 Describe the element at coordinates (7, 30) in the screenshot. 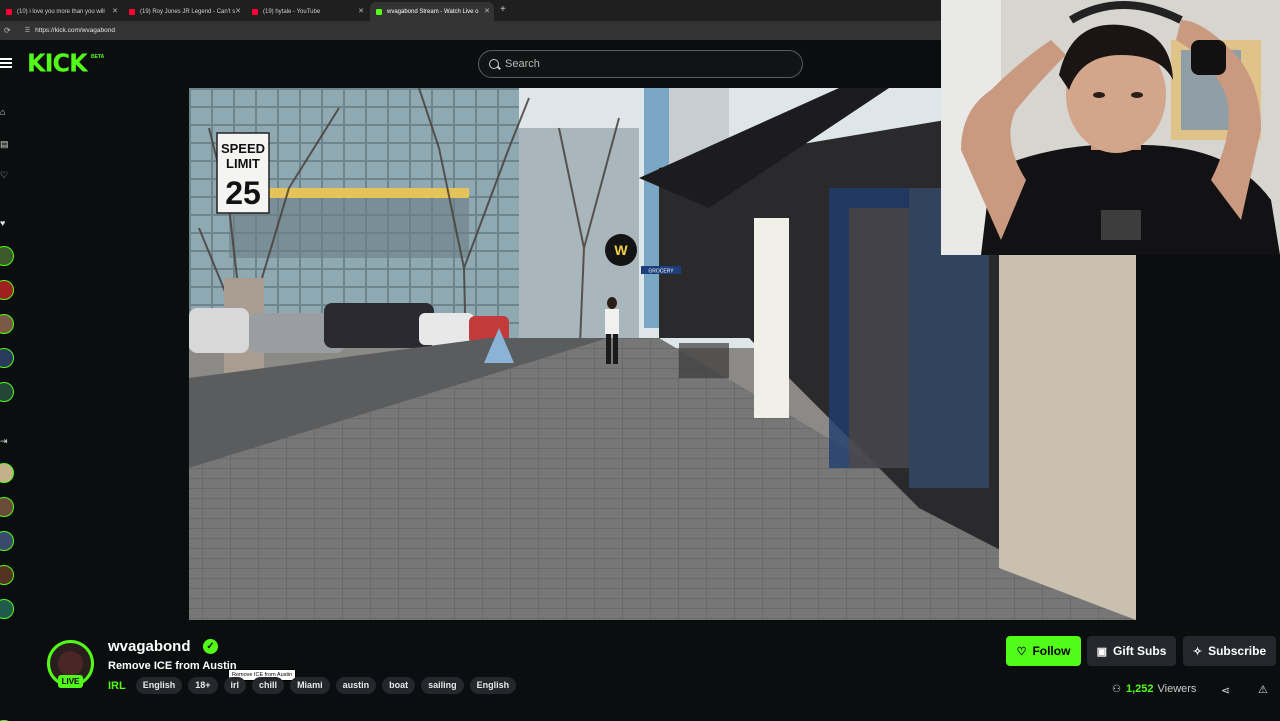

I see `reload-icon: ⟳` at that location.